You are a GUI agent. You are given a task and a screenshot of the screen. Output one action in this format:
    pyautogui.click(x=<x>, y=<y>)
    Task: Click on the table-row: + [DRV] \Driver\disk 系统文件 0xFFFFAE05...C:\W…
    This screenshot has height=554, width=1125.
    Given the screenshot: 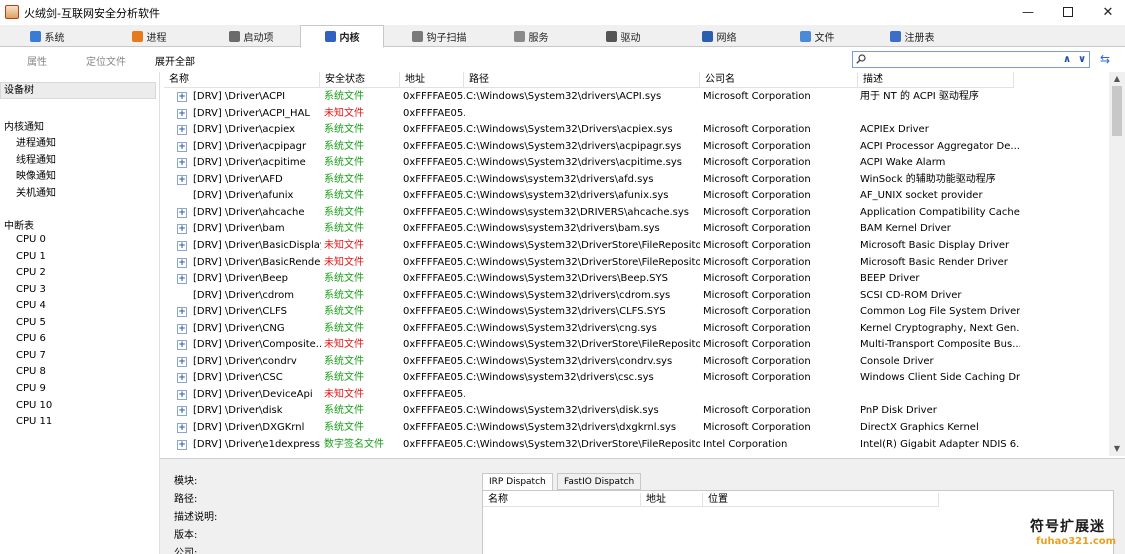 What is the action you would take?
    pyautogui.click(x=636, y=411)
    